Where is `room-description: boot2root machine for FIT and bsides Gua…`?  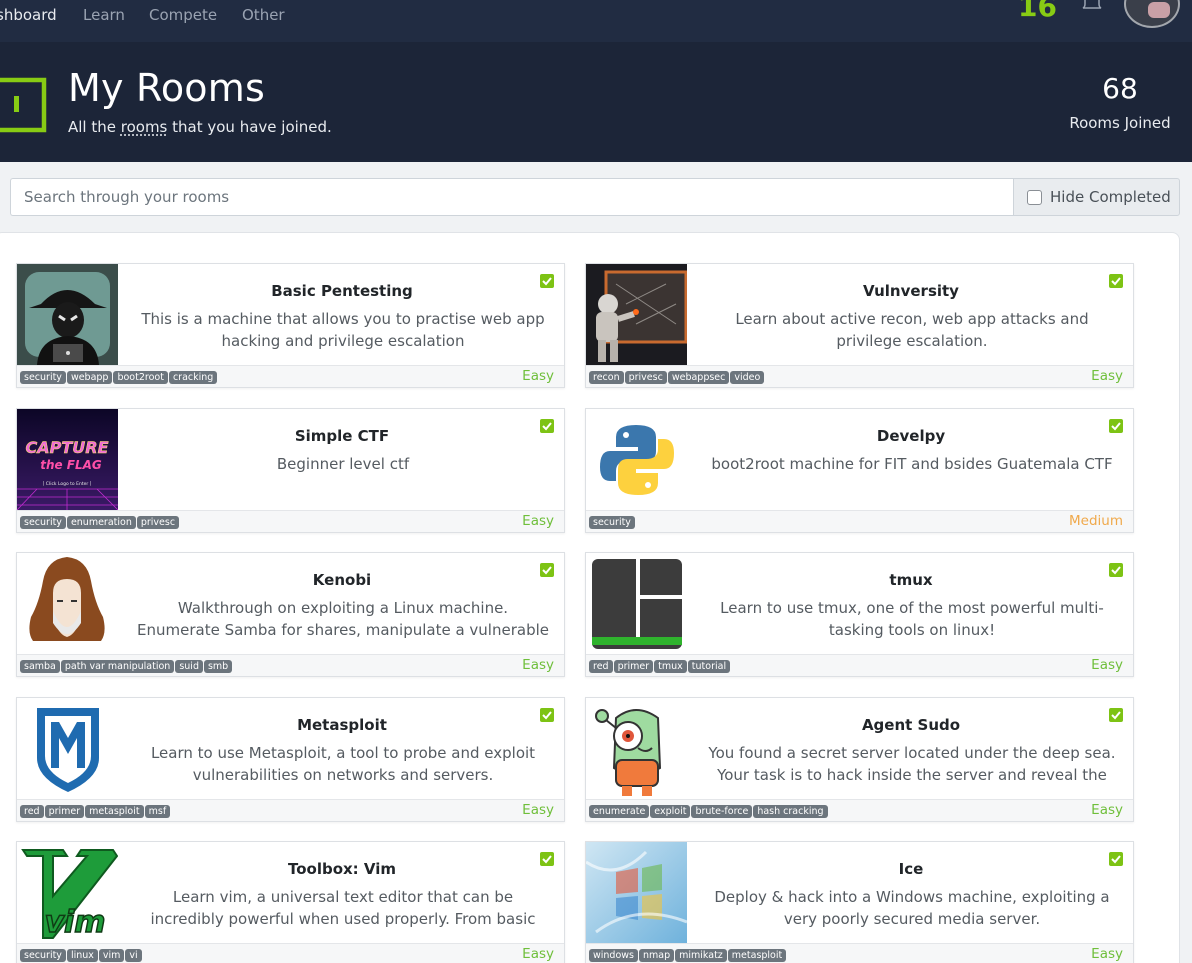
room-description: boot2root machine for FIT and bsides Gua… is located at coordinates (912, 464).